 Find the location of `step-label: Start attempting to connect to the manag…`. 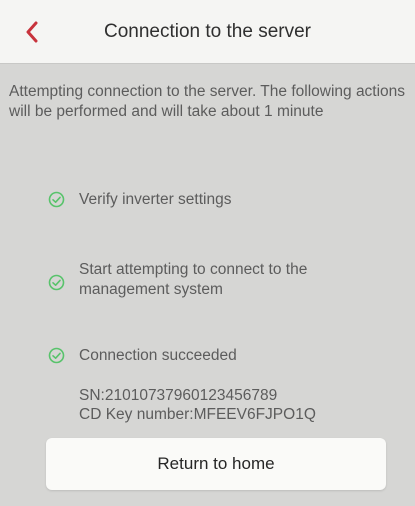

step-label: Start attempting to connect to the manag… is located at coordinates (193, 279).